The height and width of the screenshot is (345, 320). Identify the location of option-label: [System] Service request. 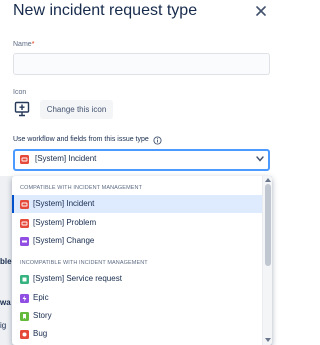
(77, 278).